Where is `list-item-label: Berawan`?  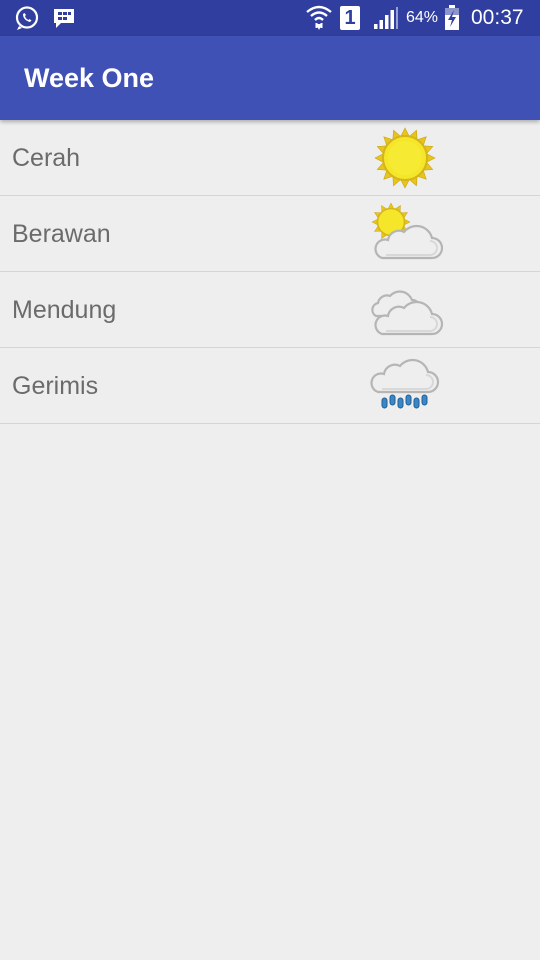 list-item-label: Berawan is located at coordinates (61, 234).